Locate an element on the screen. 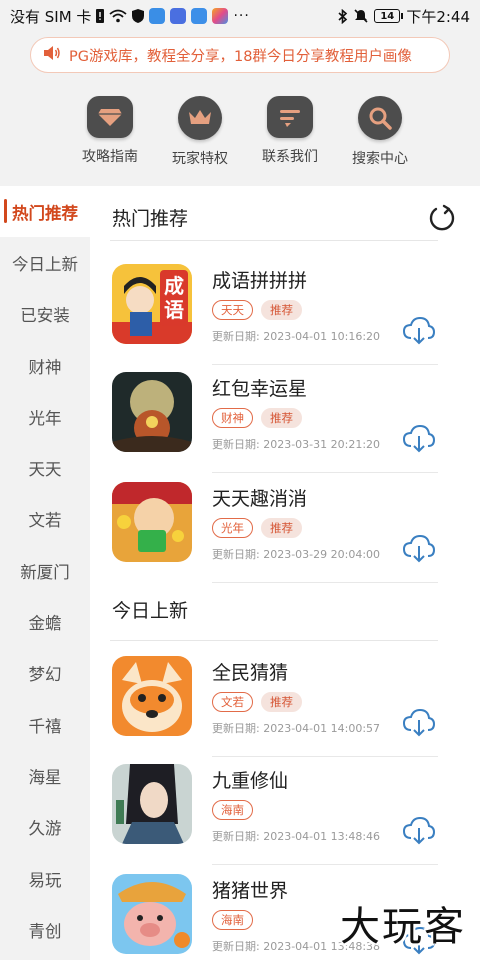  nav-contact: 联系我们 is located at coordinates (290, 132).